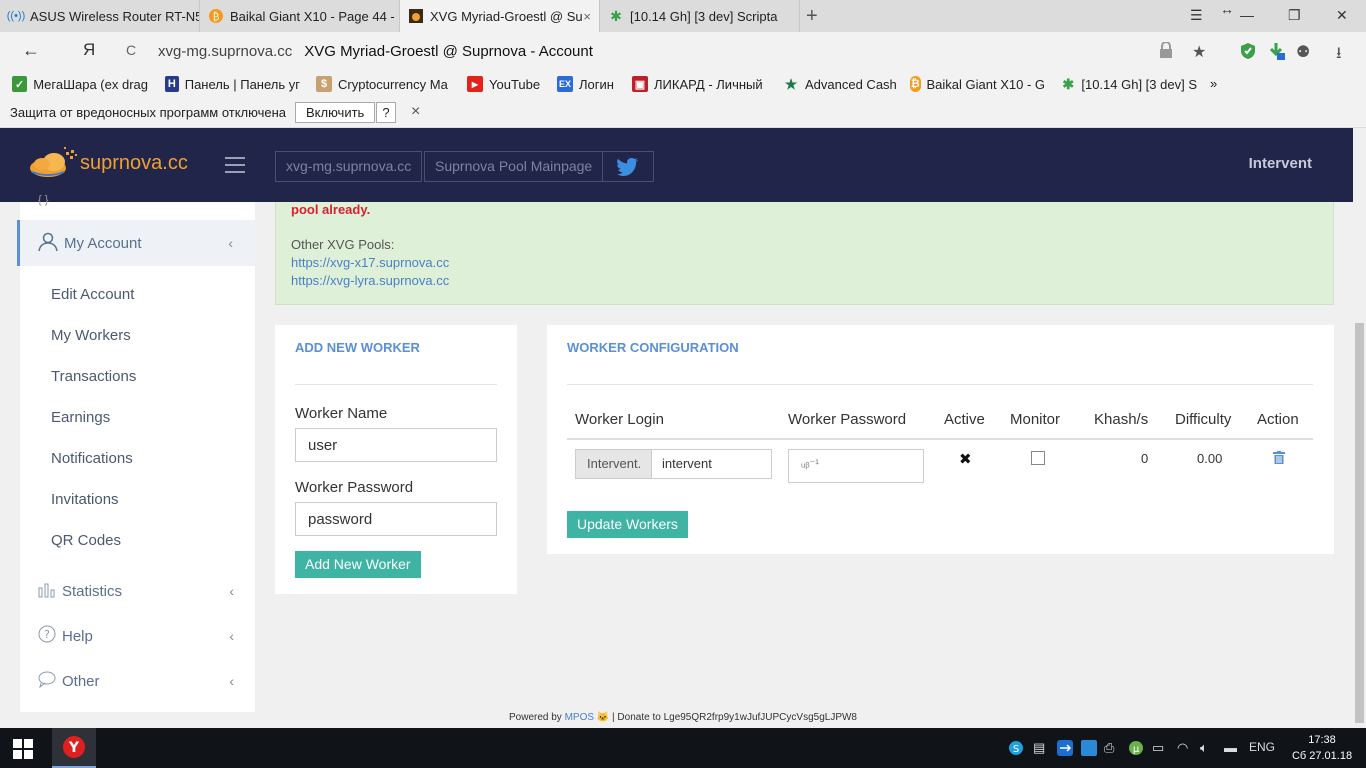 The width and height of the screenshot is (1366, 768). I want to click on sidebar-item-transactions: Transactions, so click(93, 376).